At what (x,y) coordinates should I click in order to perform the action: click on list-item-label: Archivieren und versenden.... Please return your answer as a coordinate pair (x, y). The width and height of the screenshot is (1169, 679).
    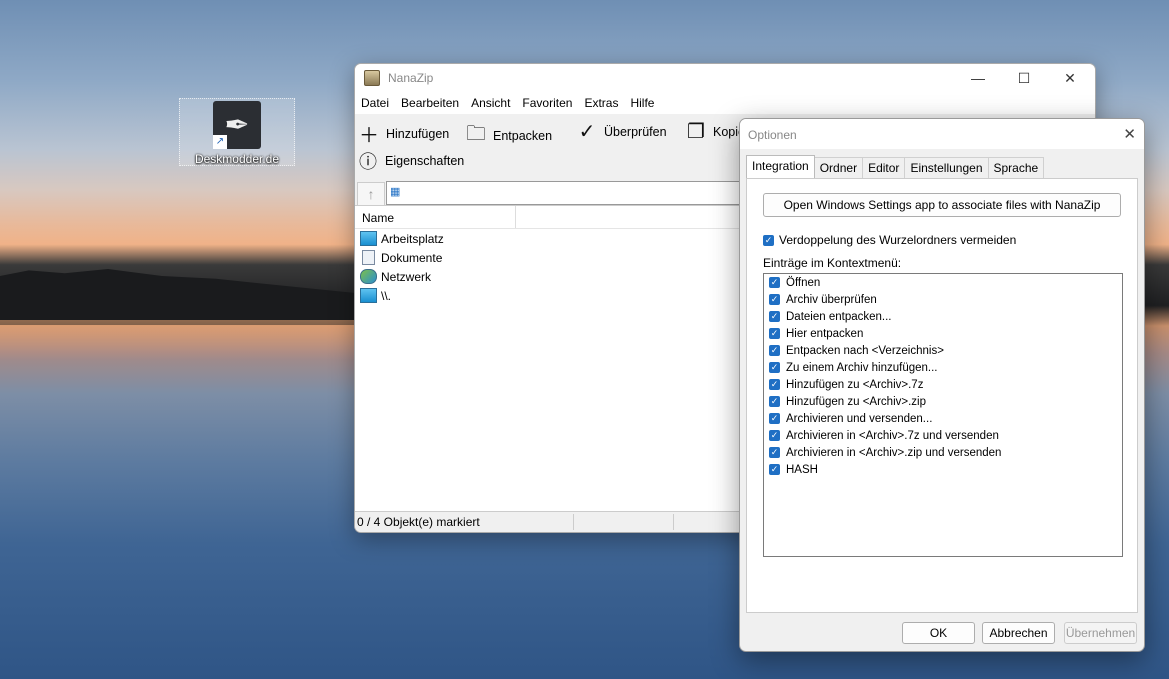
    Looking at the image, I should click on (859, 418).